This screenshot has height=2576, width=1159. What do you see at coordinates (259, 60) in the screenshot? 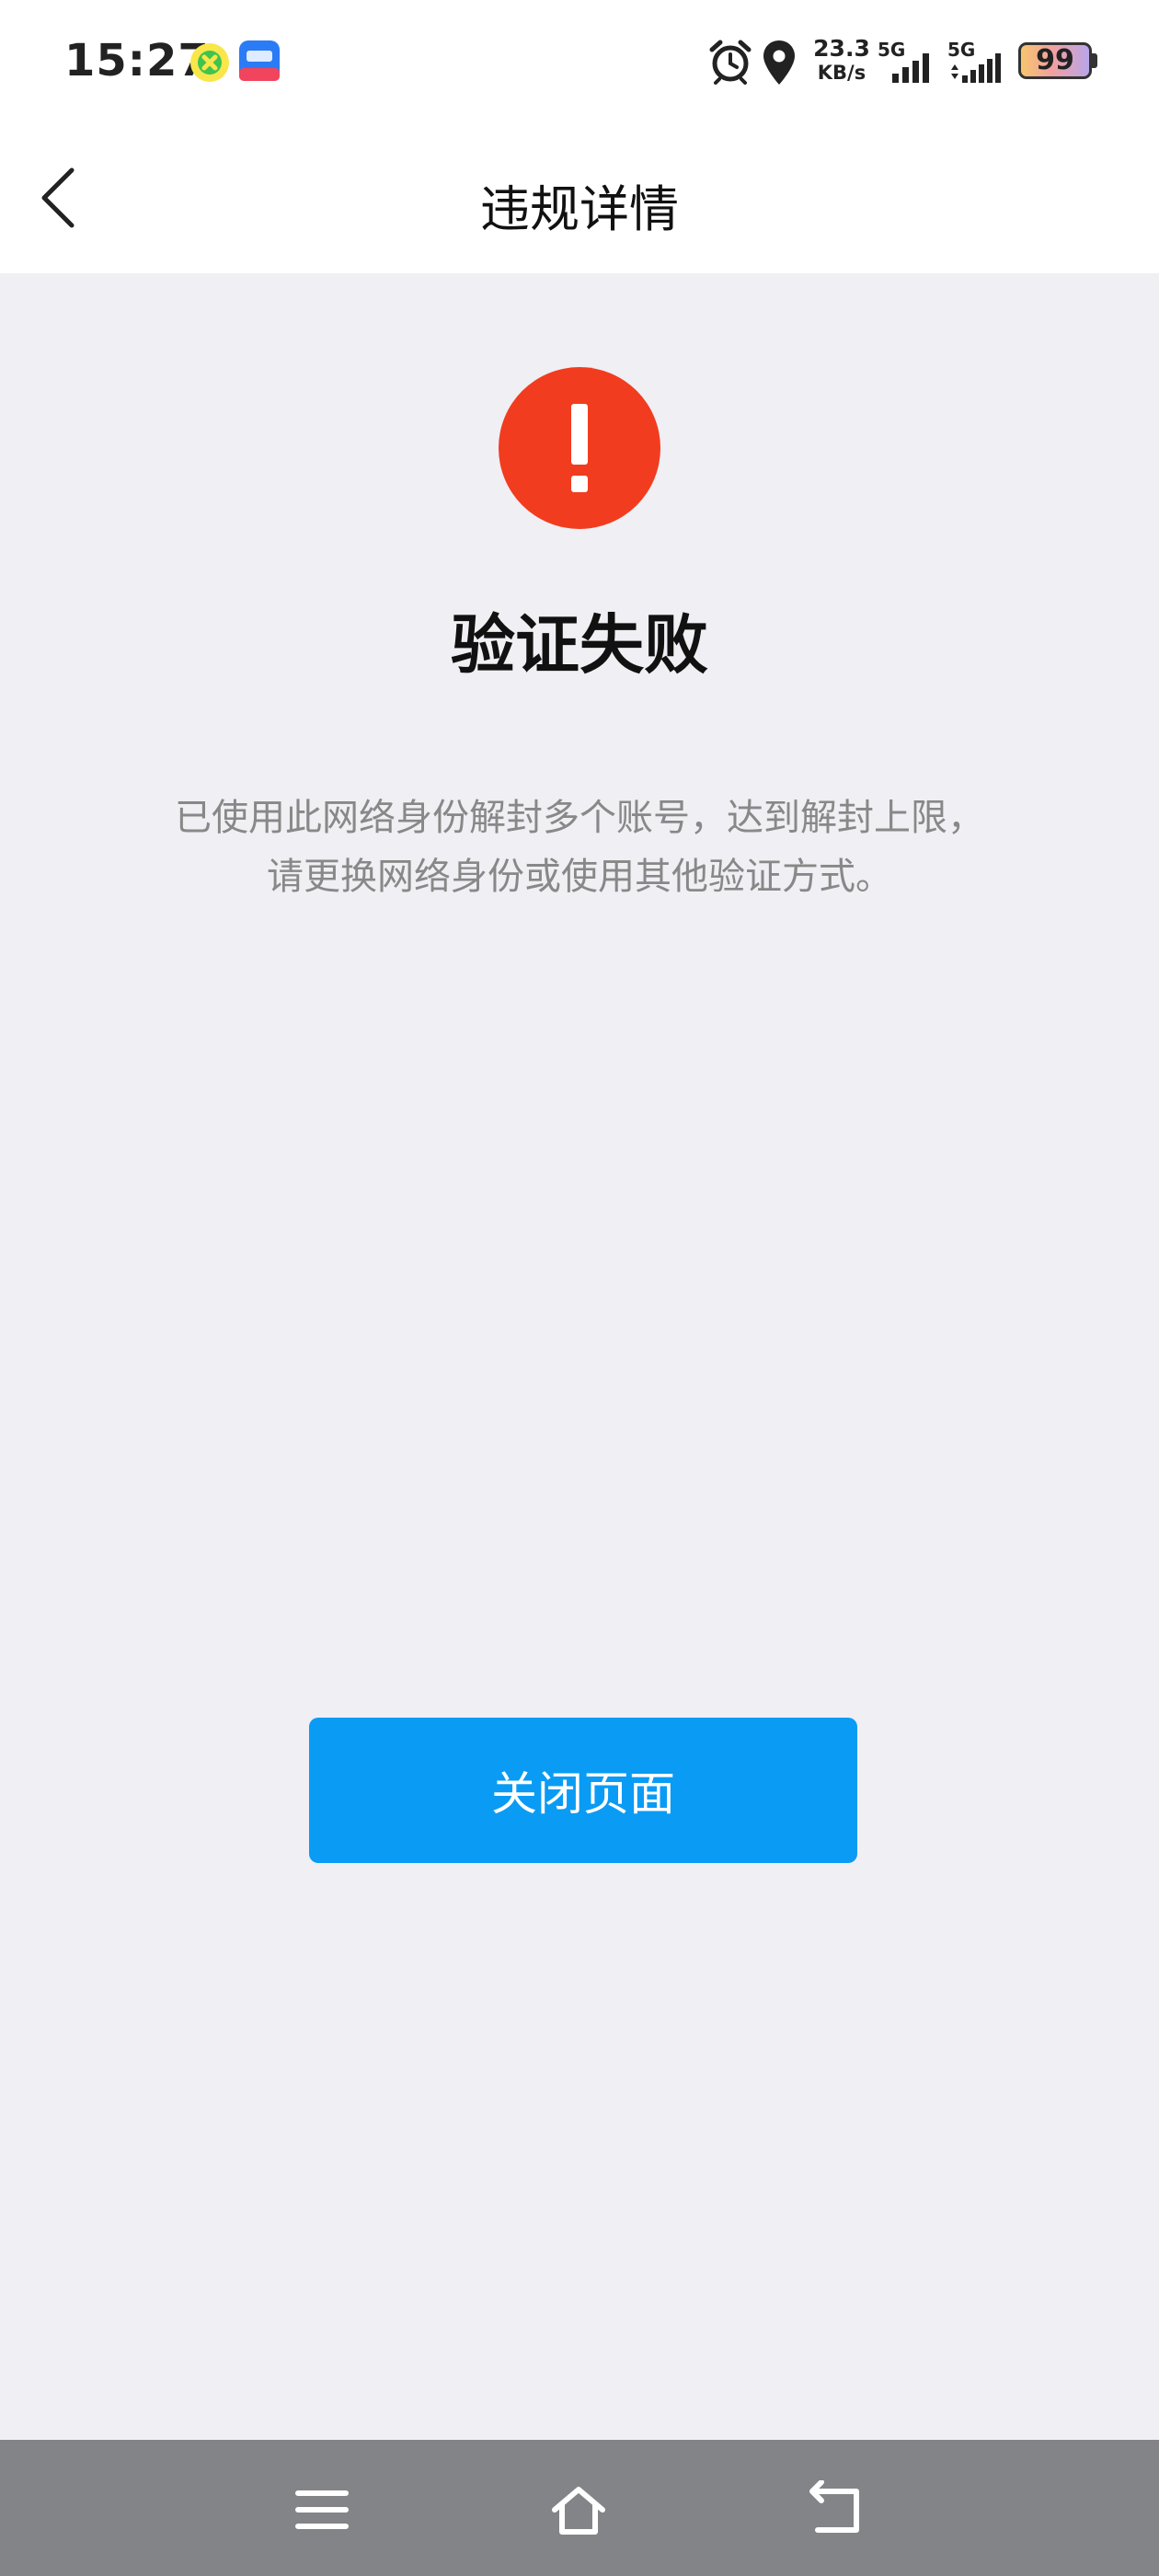
I see `haluo-app-icon` at bounding box center [259, 60].